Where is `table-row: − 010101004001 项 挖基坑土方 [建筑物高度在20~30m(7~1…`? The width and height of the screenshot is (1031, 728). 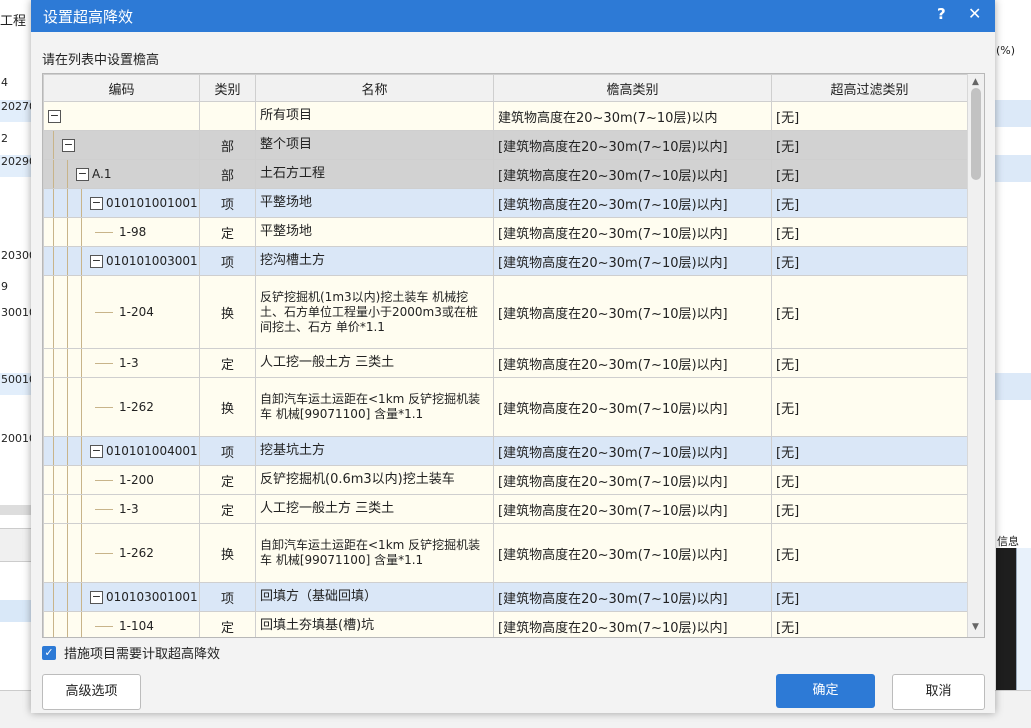 table-row: − 010101004001 项 挖基坑土方 [建筑物高度在20~30m(7~1… is located at coordinates (505, 451).